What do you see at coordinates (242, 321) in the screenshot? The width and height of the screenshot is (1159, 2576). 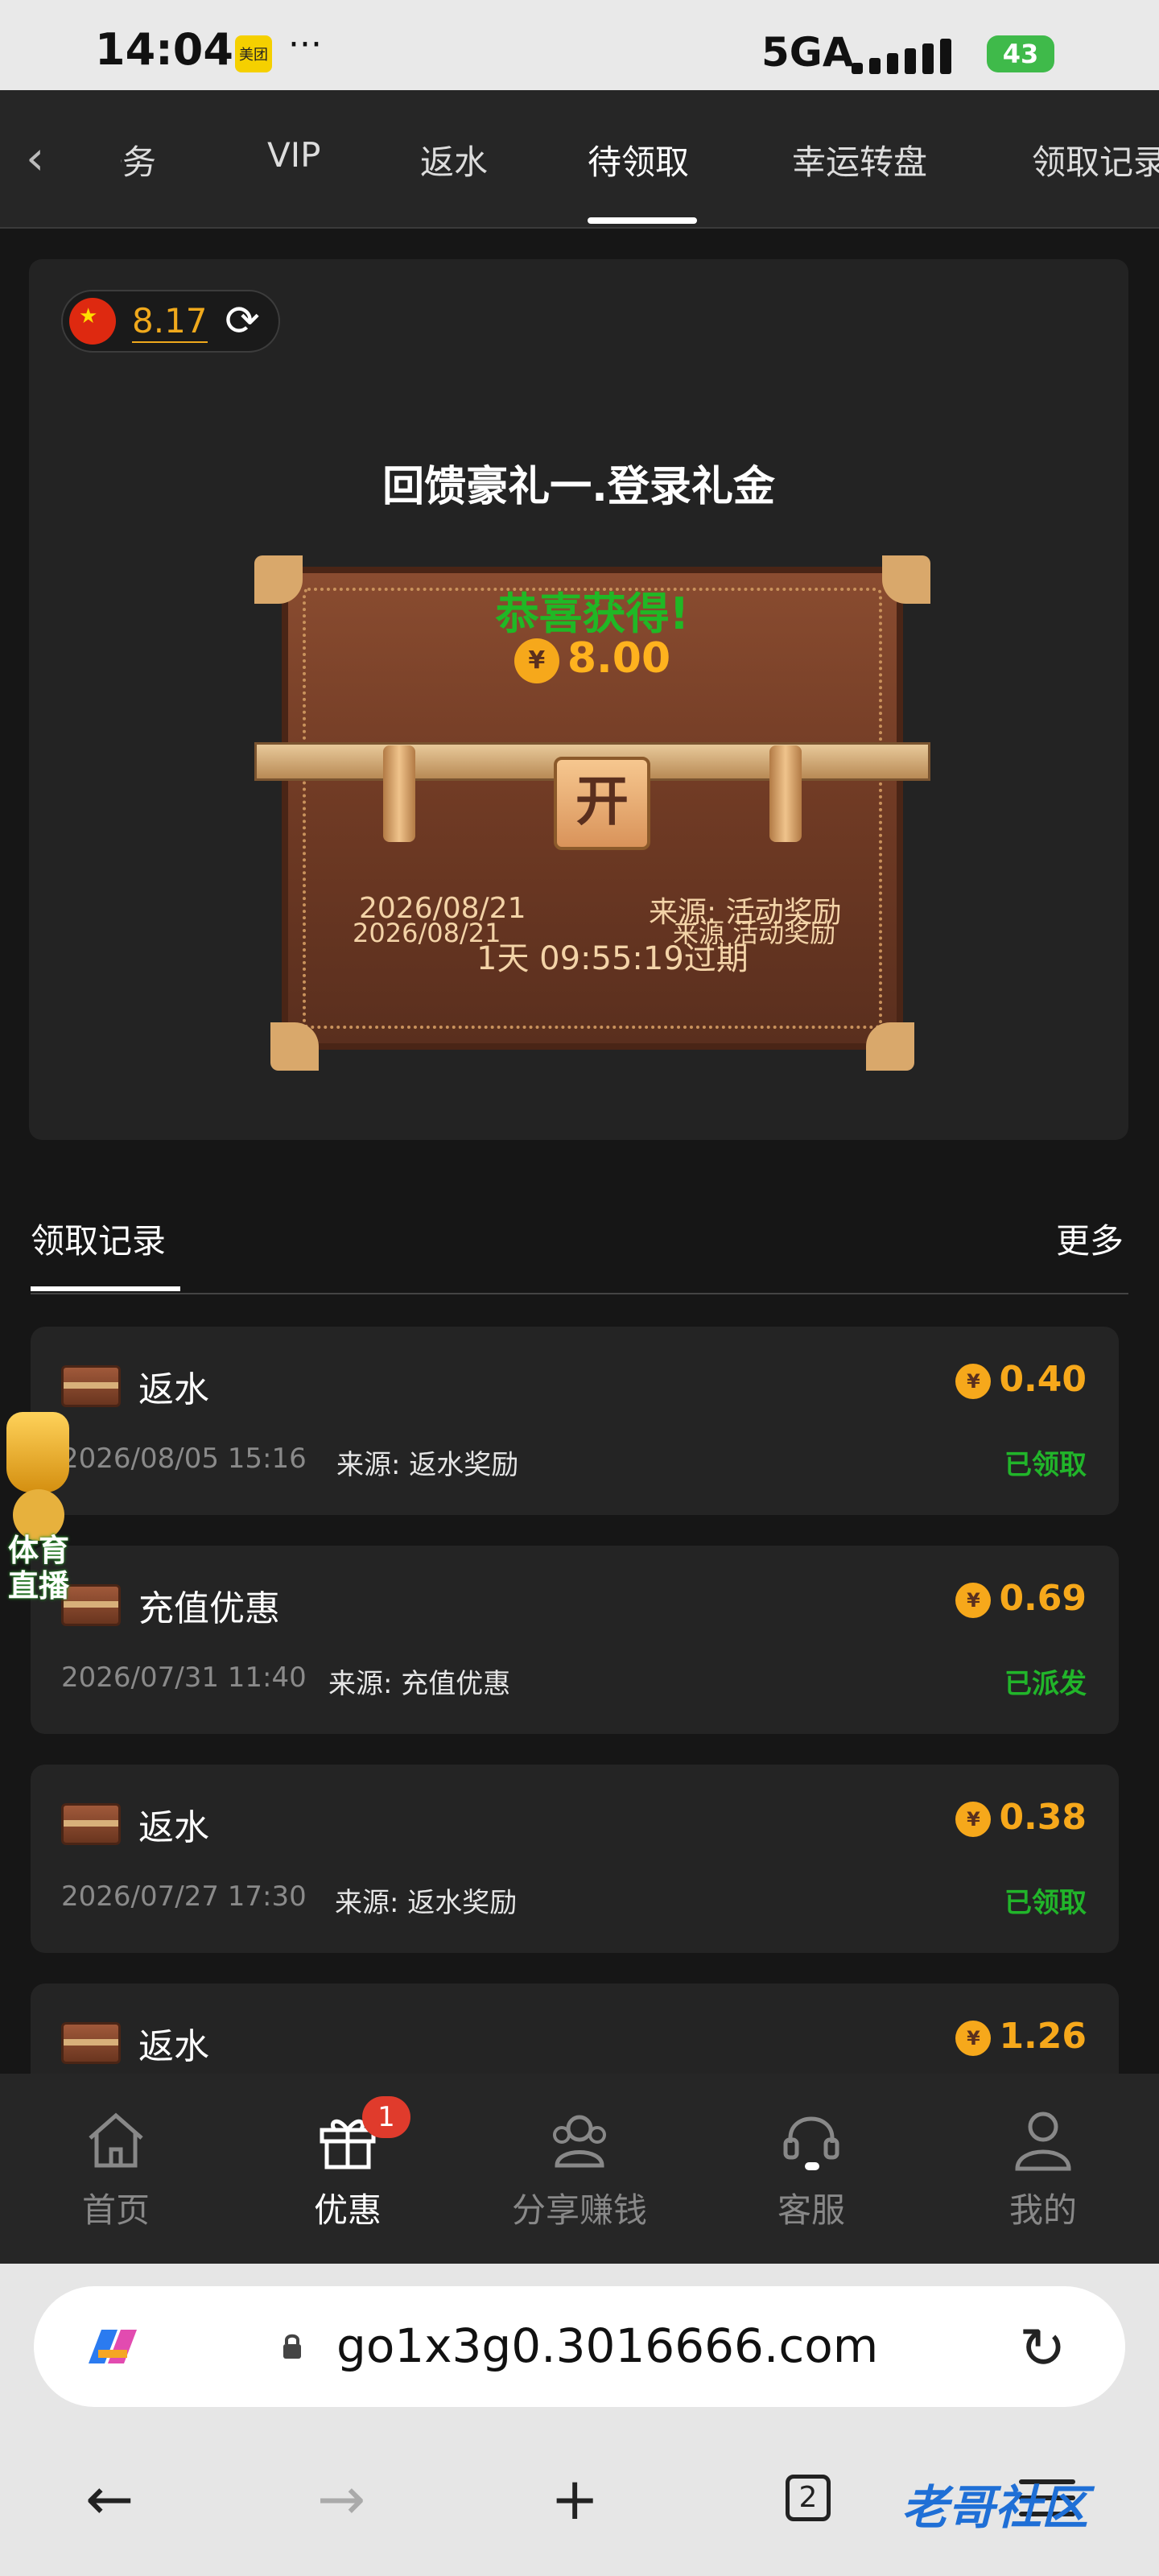 I see `refresh-icon: ⟳` at bounding box center [242, 321].